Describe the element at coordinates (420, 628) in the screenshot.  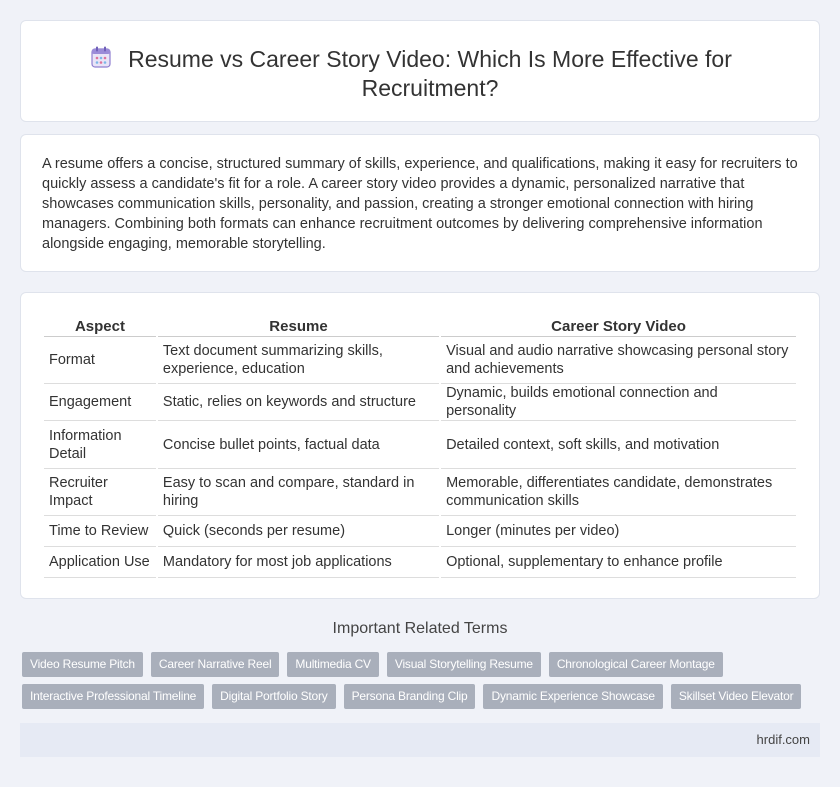
I see `related-terms-title: Important Related Terms` at that location.